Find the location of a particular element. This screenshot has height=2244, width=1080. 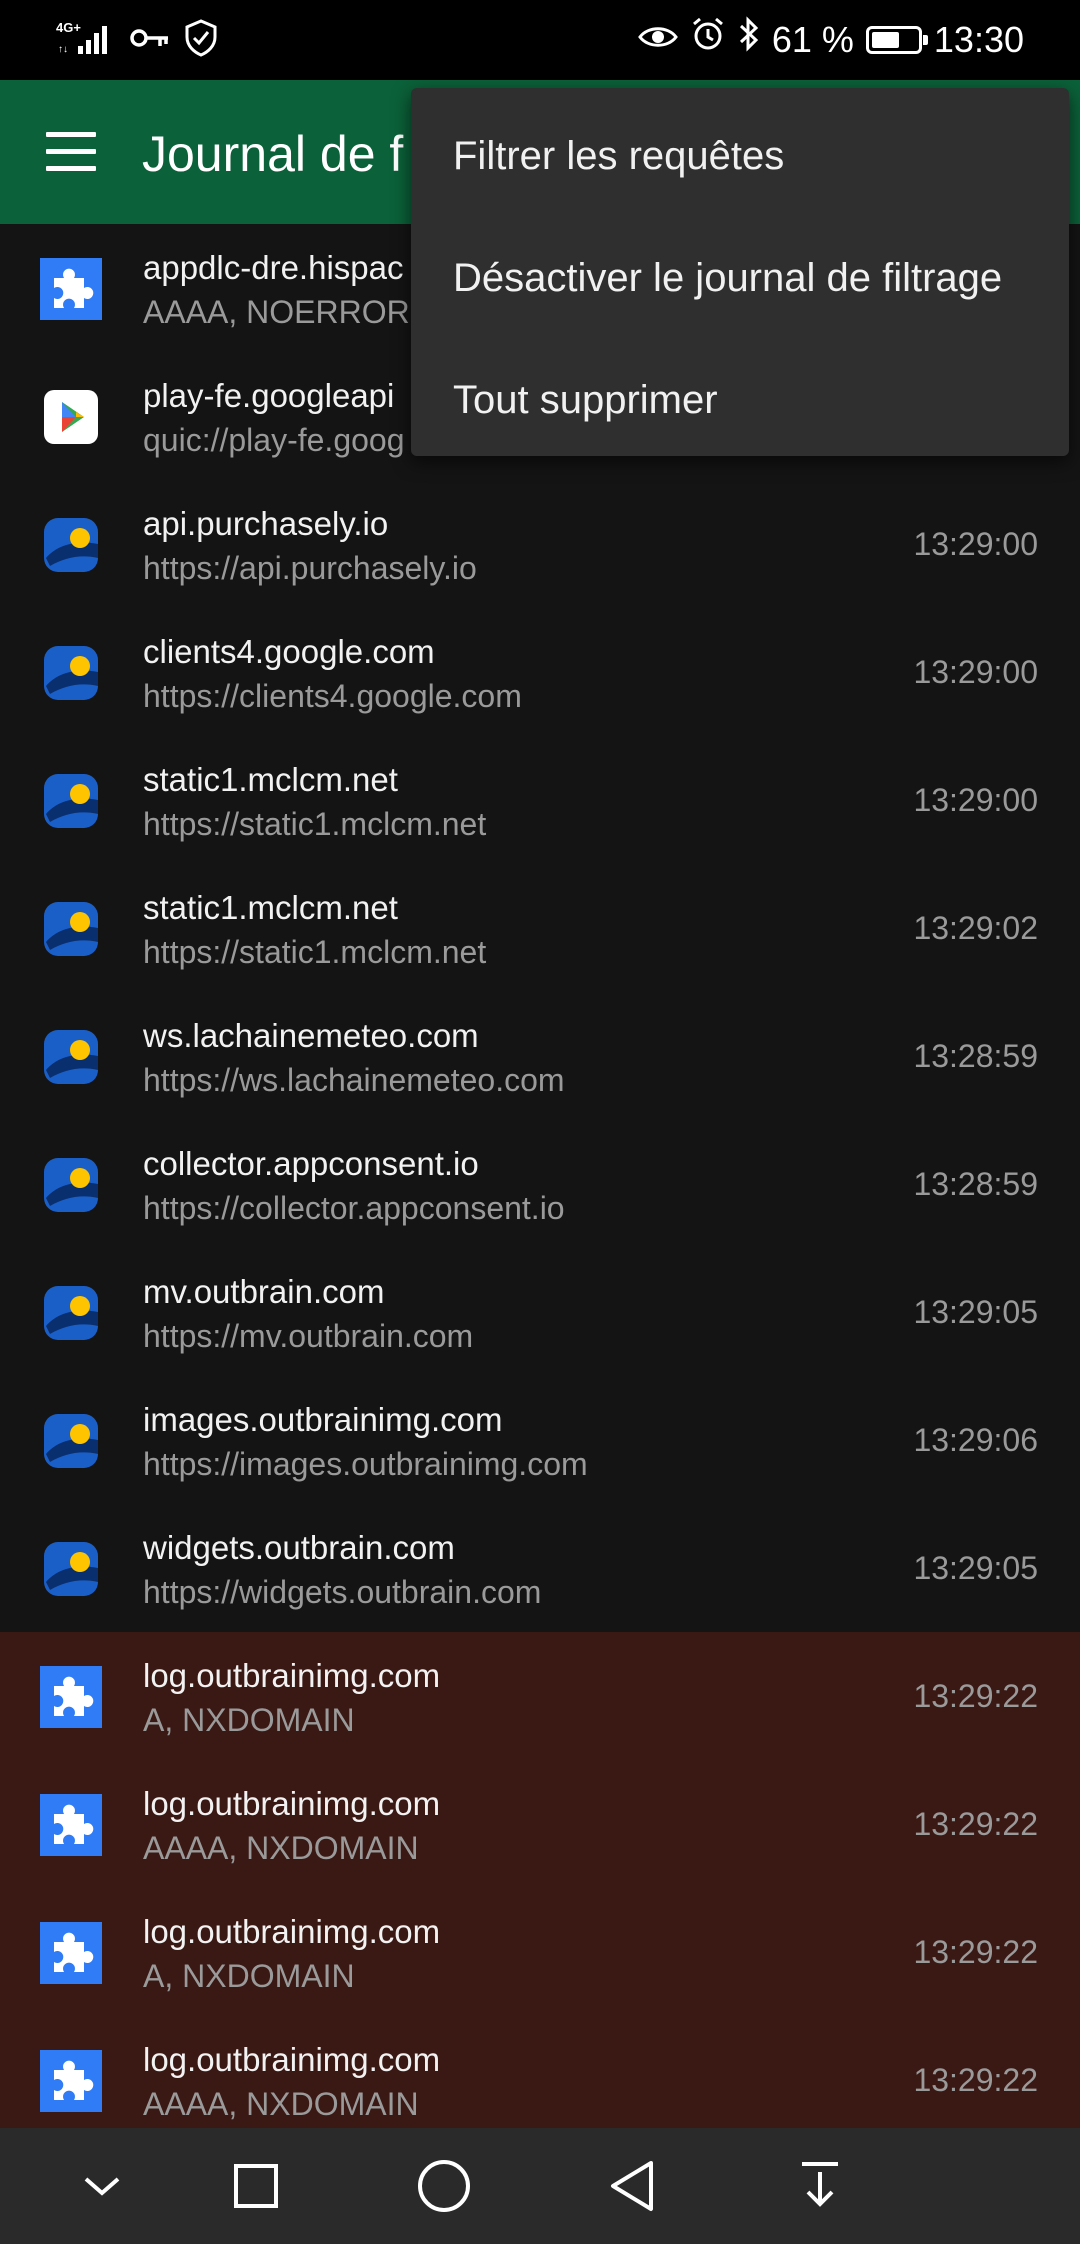

log-detail: quic://play-fe.goog is located at coordinates (274, 440).